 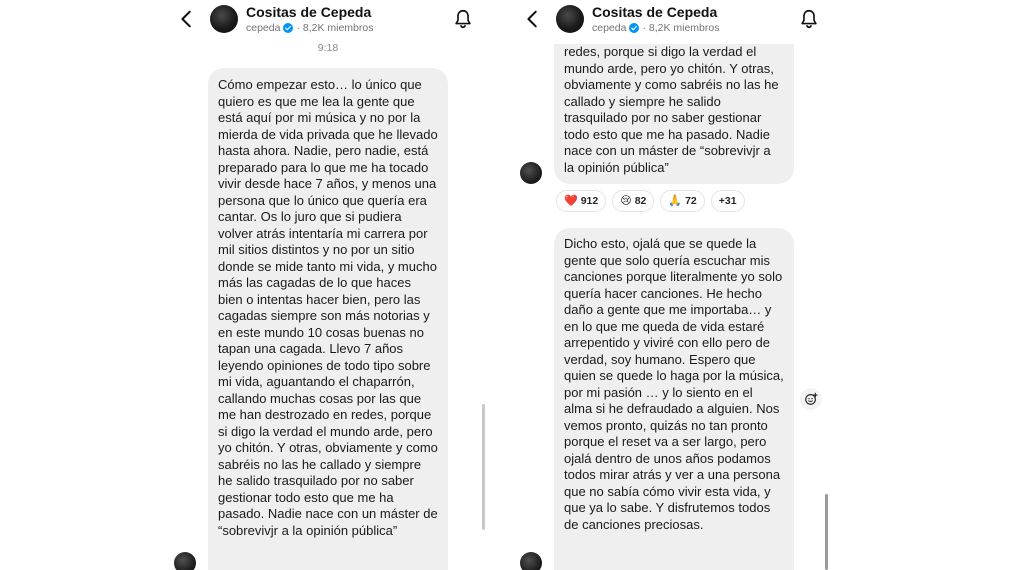 What do you see at coordinates (640, 201) in the screenshot?
I see `reaction-count: 82` at bounding box center [640, 201].